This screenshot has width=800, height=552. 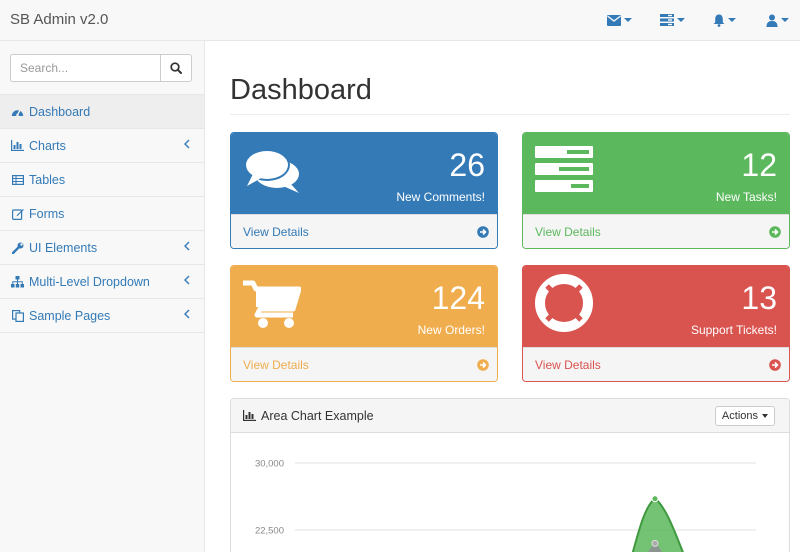 What do you see at coordinates (89, 281) in the screenshot?
I see `sidebar-item-label: Multi-Level Dropdown` at bounding box center [89, 281].